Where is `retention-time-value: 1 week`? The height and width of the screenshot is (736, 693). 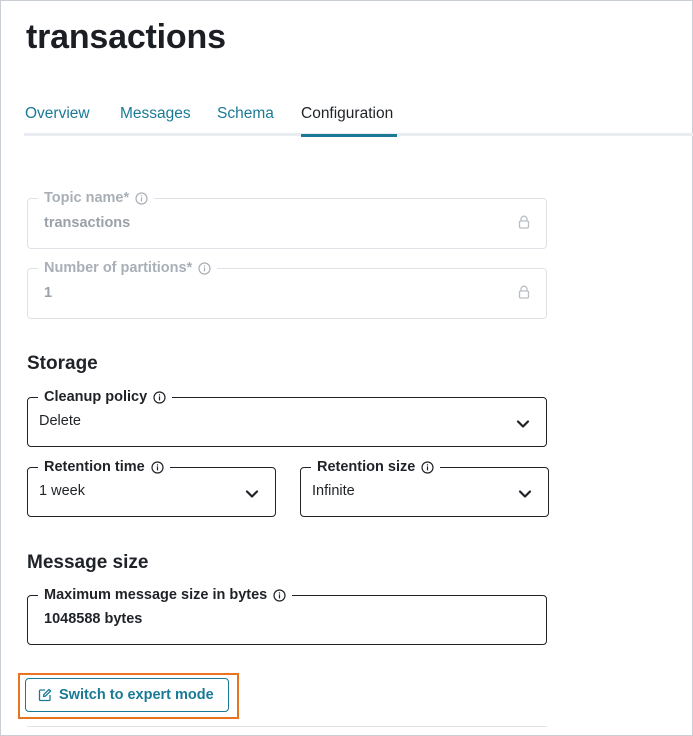
retention-time-value: 1 week is located at coordinates (62, 491).